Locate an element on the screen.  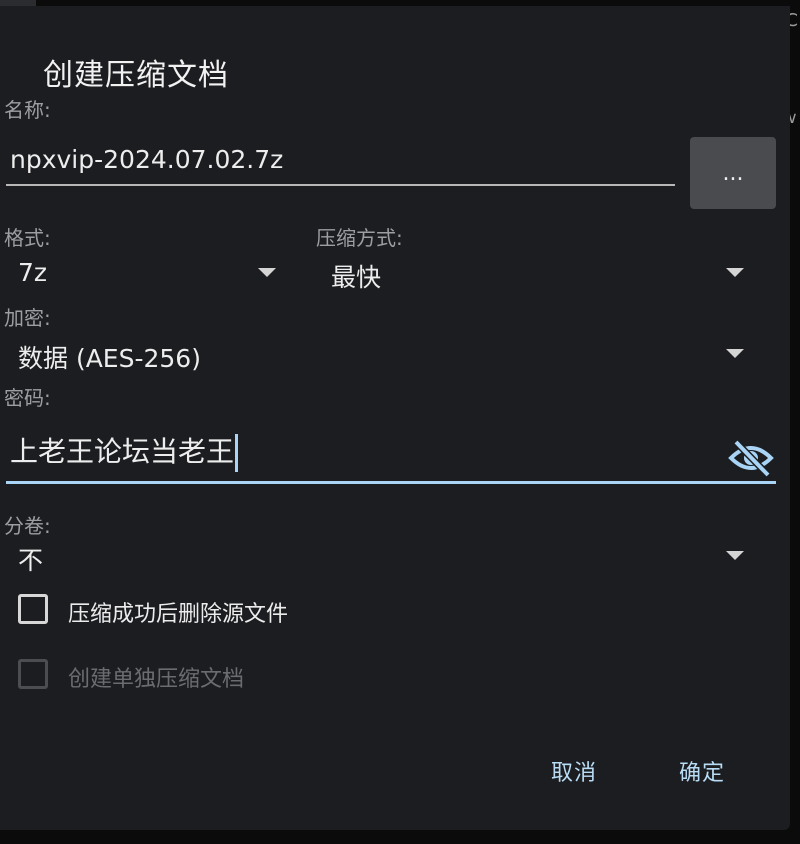
archive-name-input: npxvip-2024.07.02.7z is located at coordinates (146, 159).